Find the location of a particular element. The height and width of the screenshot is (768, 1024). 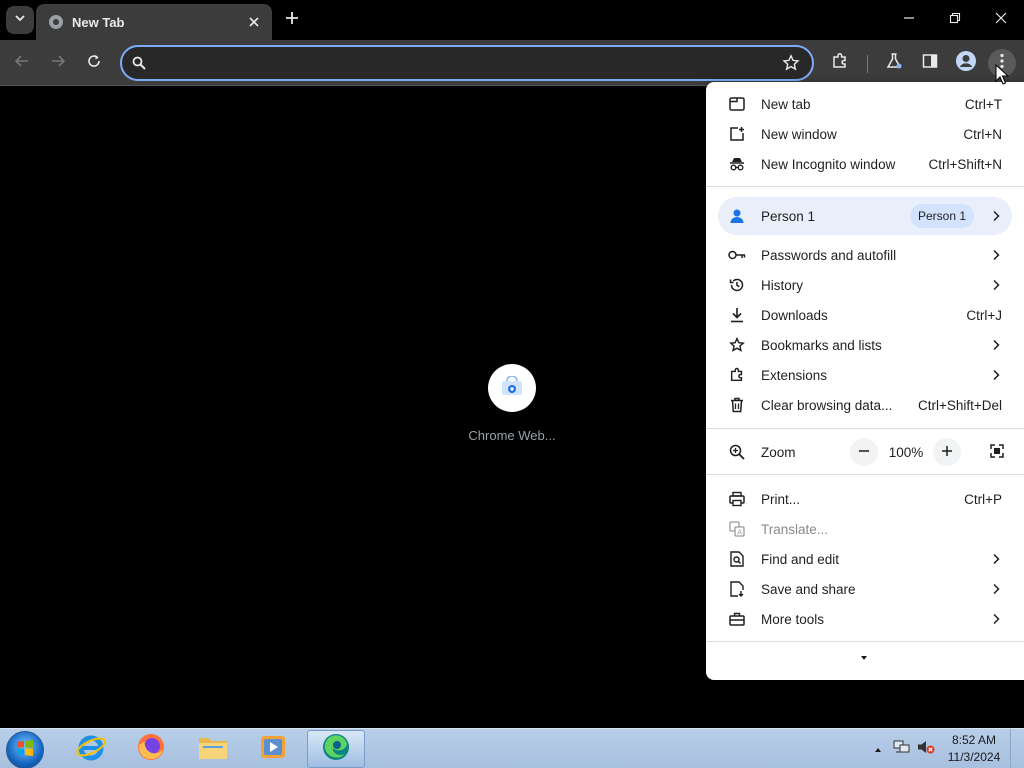

toolbar is located at coordinates (512, 63).